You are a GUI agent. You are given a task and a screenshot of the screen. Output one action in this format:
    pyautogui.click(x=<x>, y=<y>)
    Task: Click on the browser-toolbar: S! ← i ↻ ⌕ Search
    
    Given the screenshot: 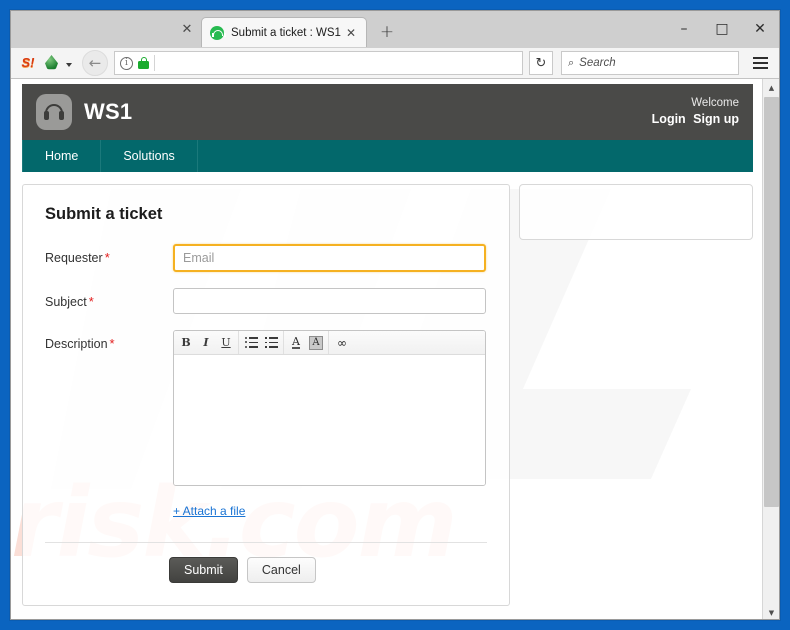 What is the action you would take?
    pyautogui.click(x=395, y=63)
    